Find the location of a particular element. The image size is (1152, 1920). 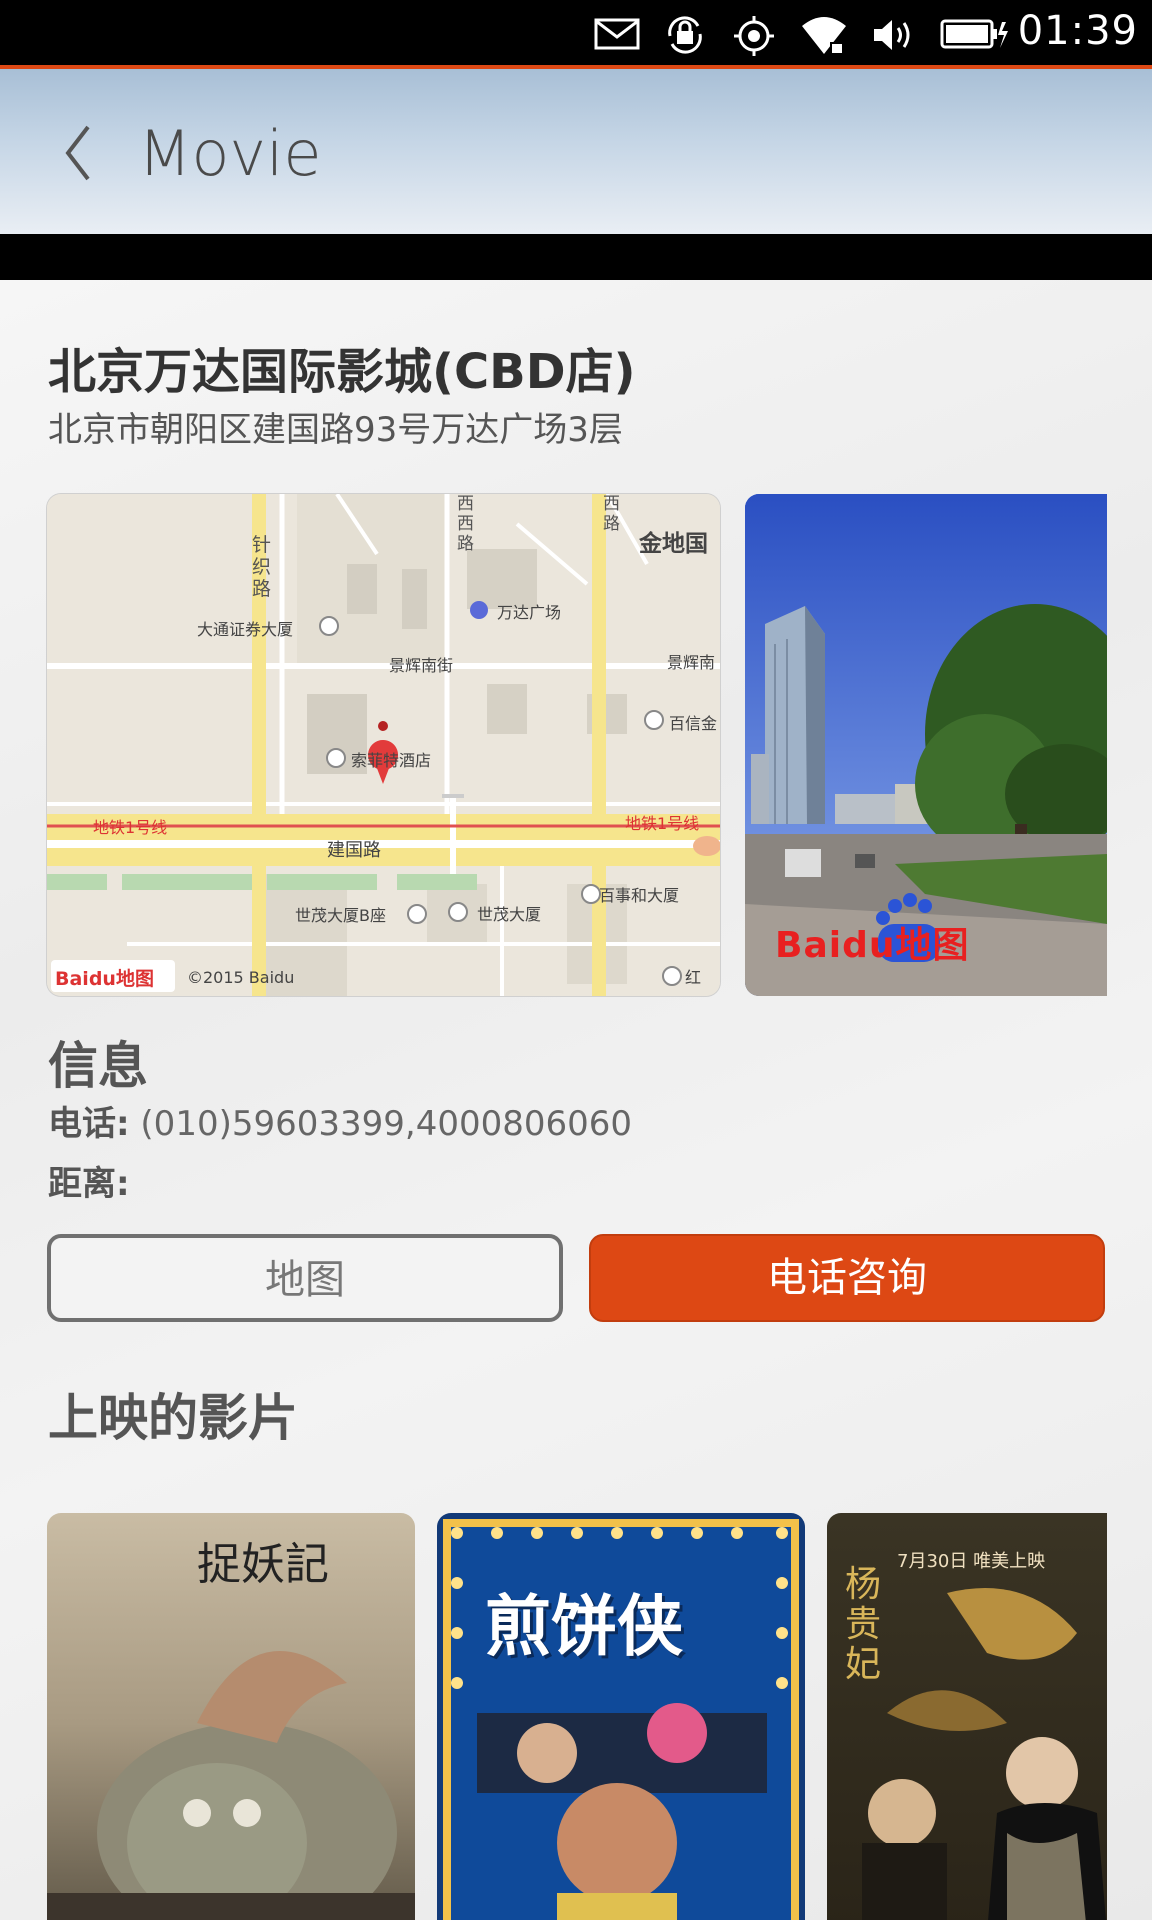

distance-label: 距离: is located at coordinates (89, 1184).